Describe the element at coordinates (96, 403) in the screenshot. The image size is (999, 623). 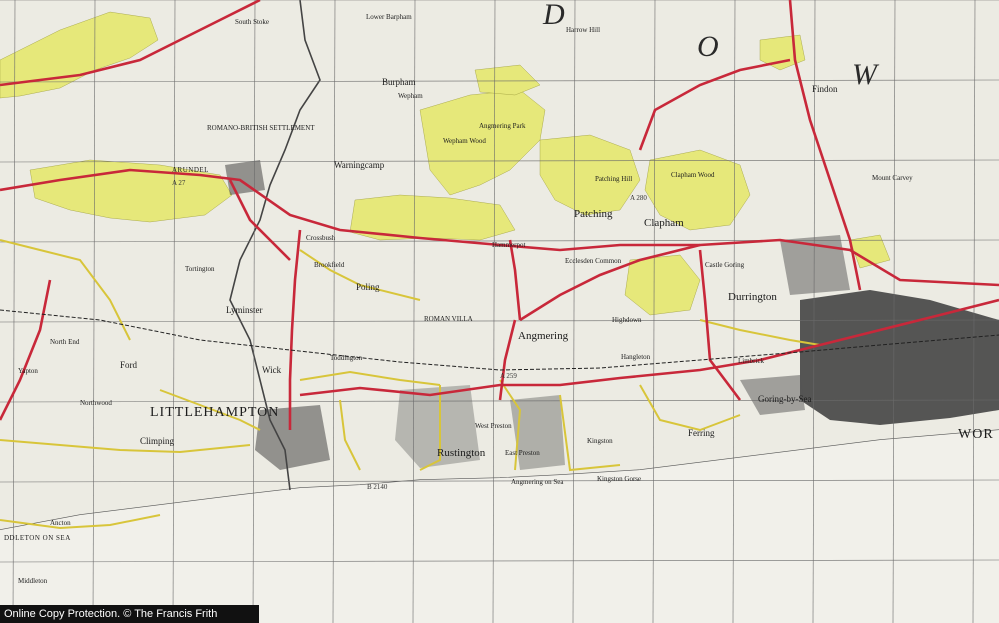
I see `label-northwood: Northwood` at that location.